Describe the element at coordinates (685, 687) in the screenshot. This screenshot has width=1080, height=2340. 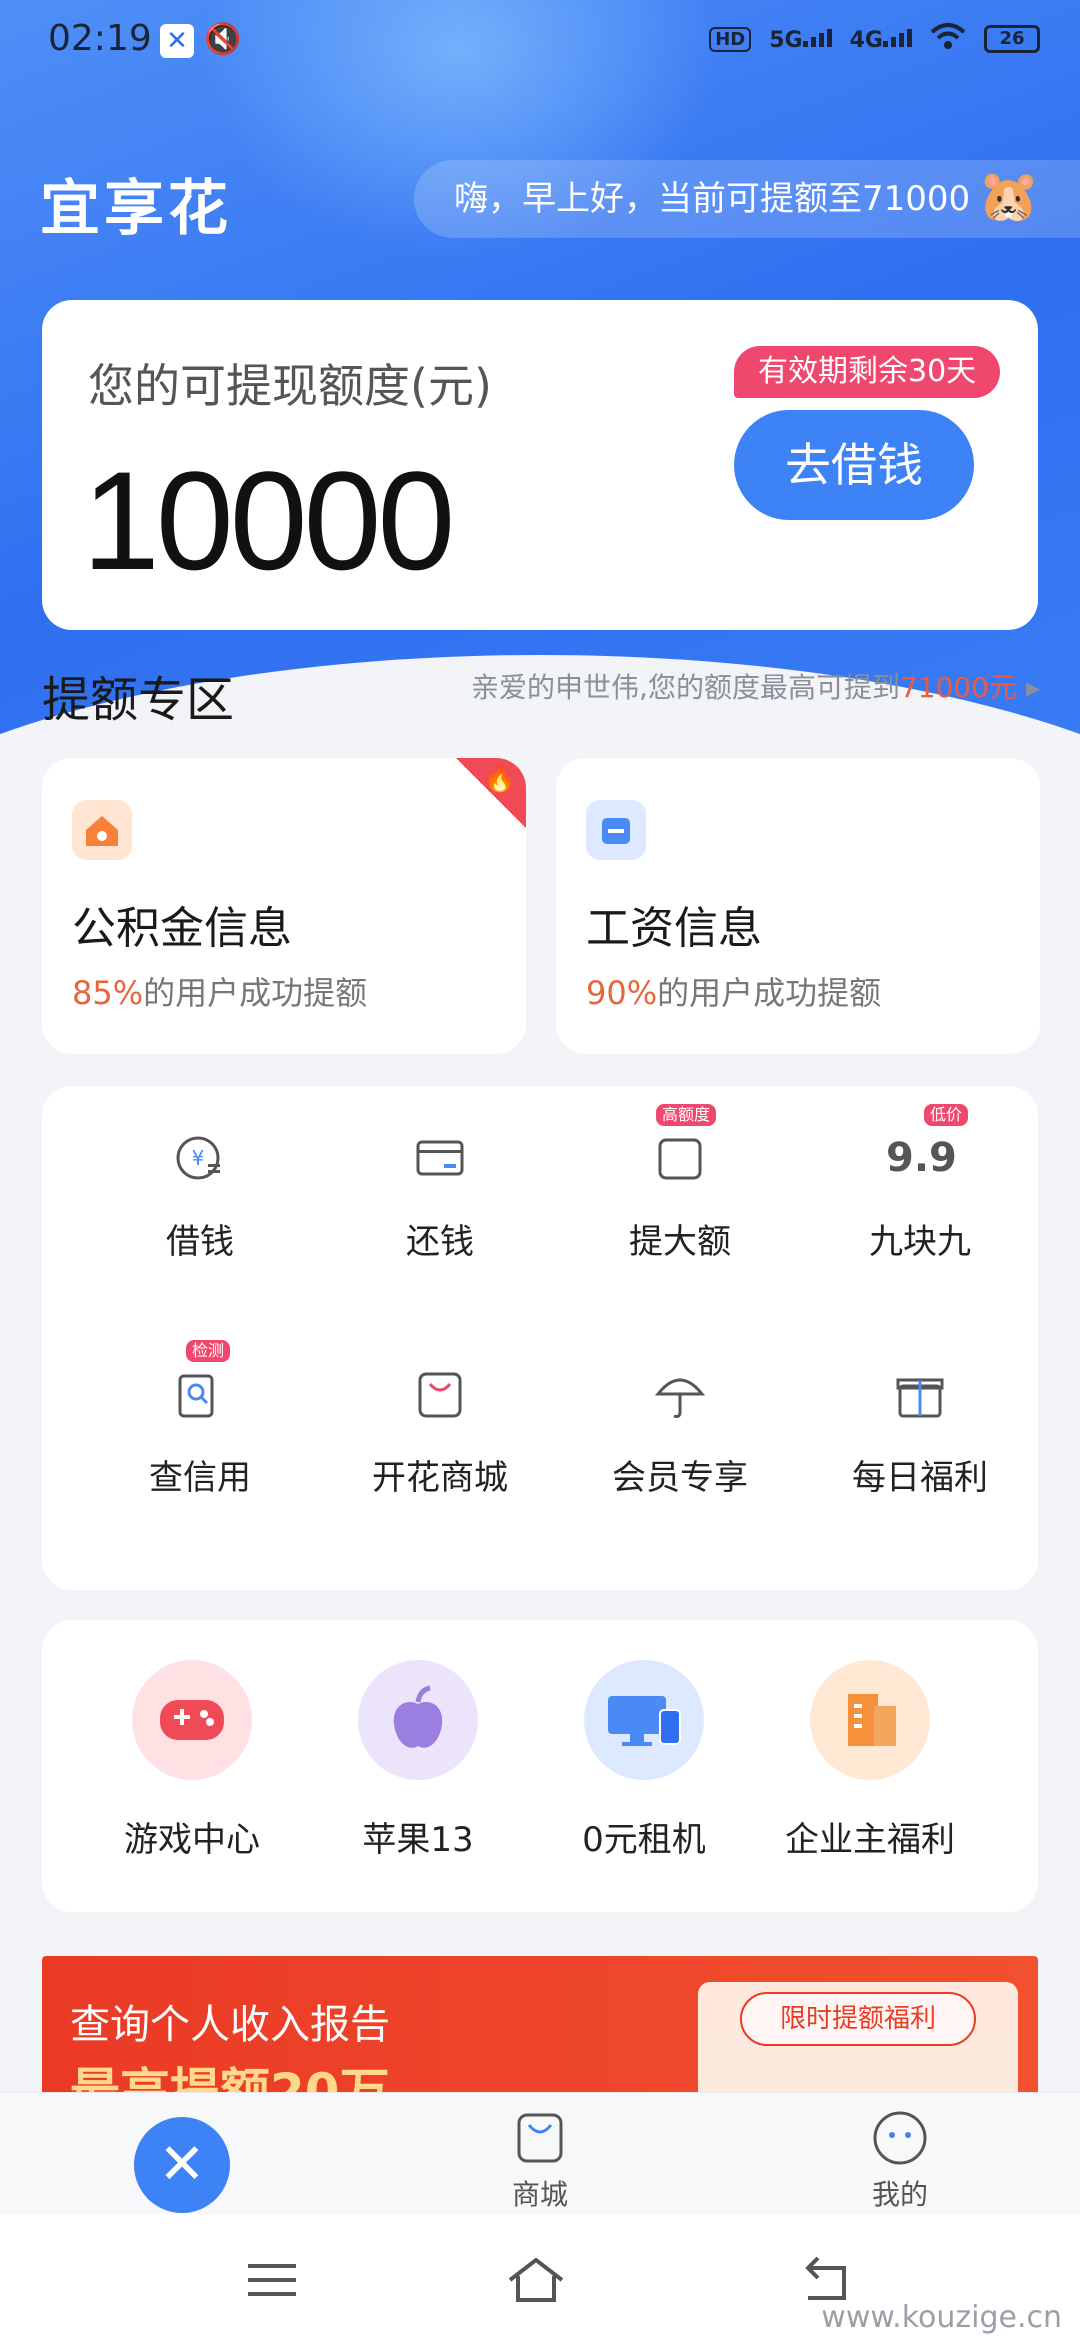
I see `hint-prefix: 亲爱的申世伟,您的额度最高可提到` at that location.